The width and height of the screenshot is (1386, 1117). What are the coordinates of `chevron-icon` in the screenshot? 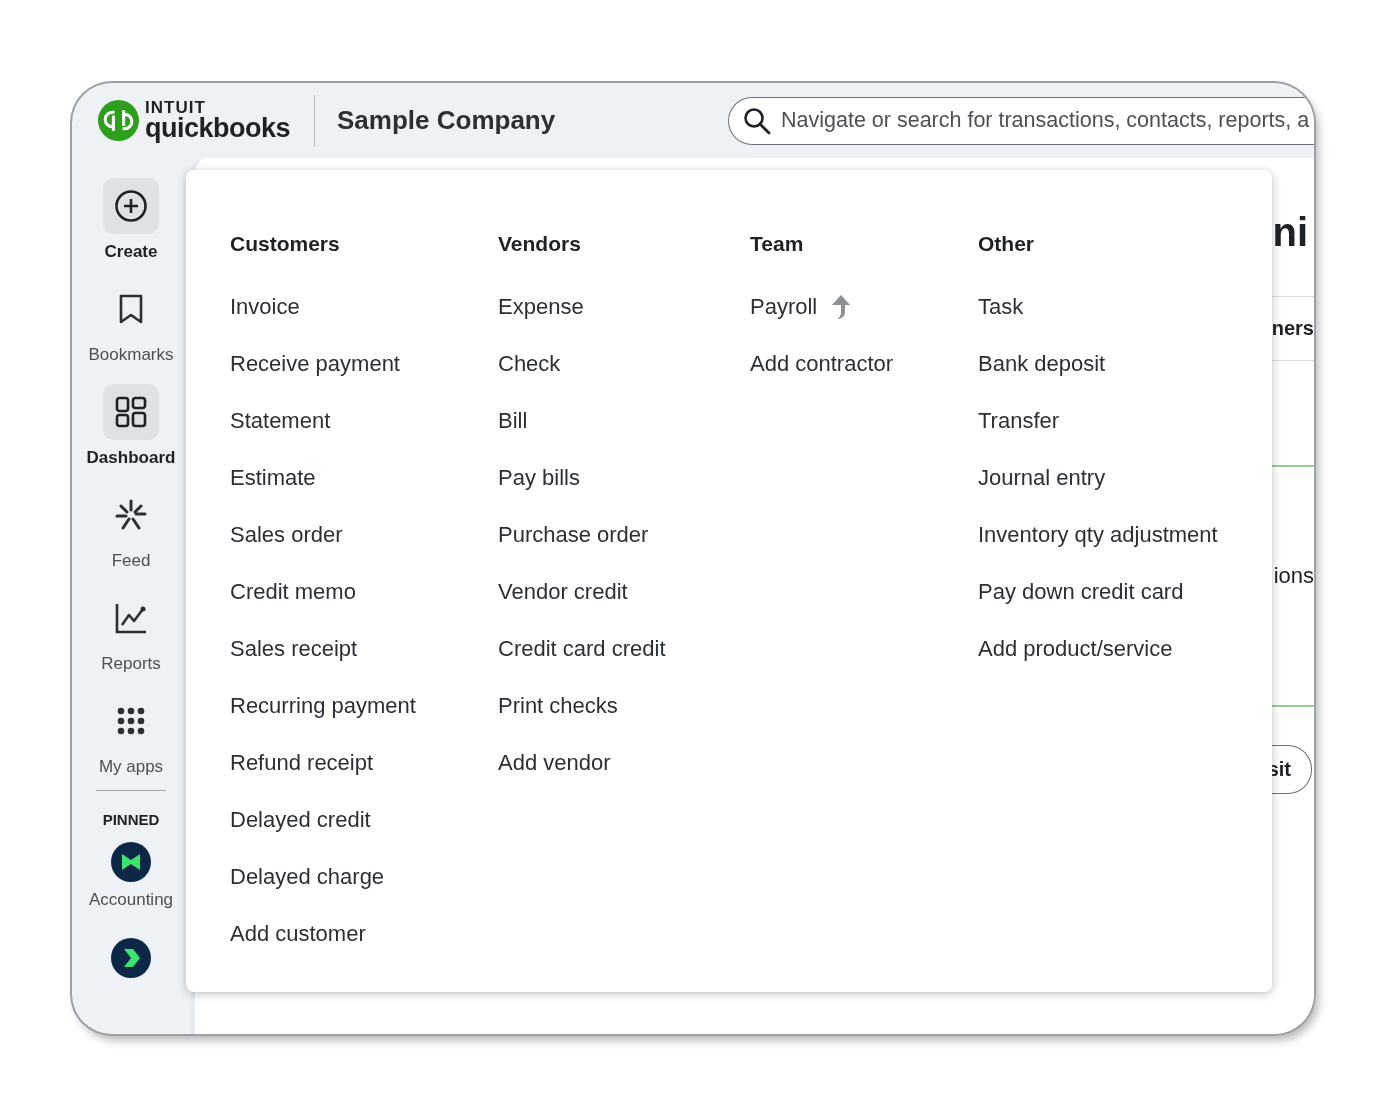 It's located at (131, 957).